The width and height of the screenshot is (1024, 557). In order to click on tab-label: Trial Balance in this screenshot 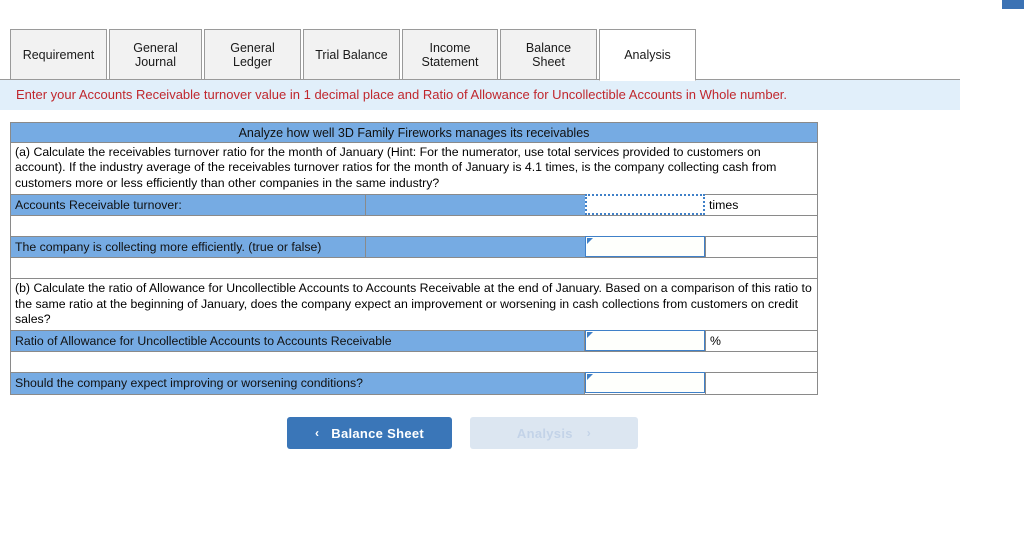, I will do `click(351, 54)`.